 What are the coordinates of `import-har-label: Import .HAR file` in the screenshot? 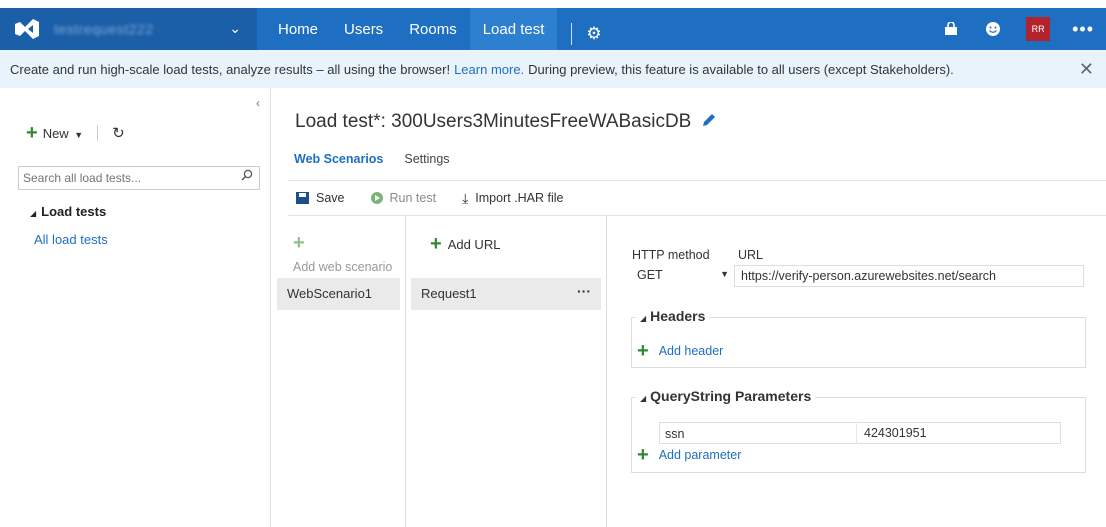 It's located at (519, 198).